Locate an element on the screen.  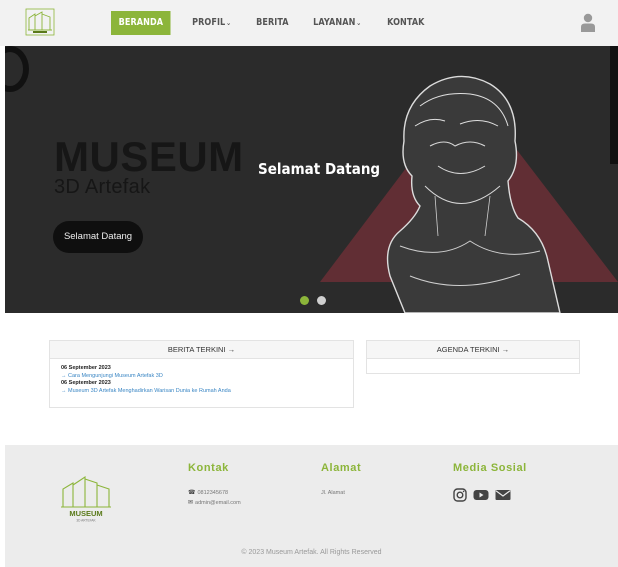
museum-logo-icon: MUSEUM 3D ARTEFAK is located at coordinates (86, 499).